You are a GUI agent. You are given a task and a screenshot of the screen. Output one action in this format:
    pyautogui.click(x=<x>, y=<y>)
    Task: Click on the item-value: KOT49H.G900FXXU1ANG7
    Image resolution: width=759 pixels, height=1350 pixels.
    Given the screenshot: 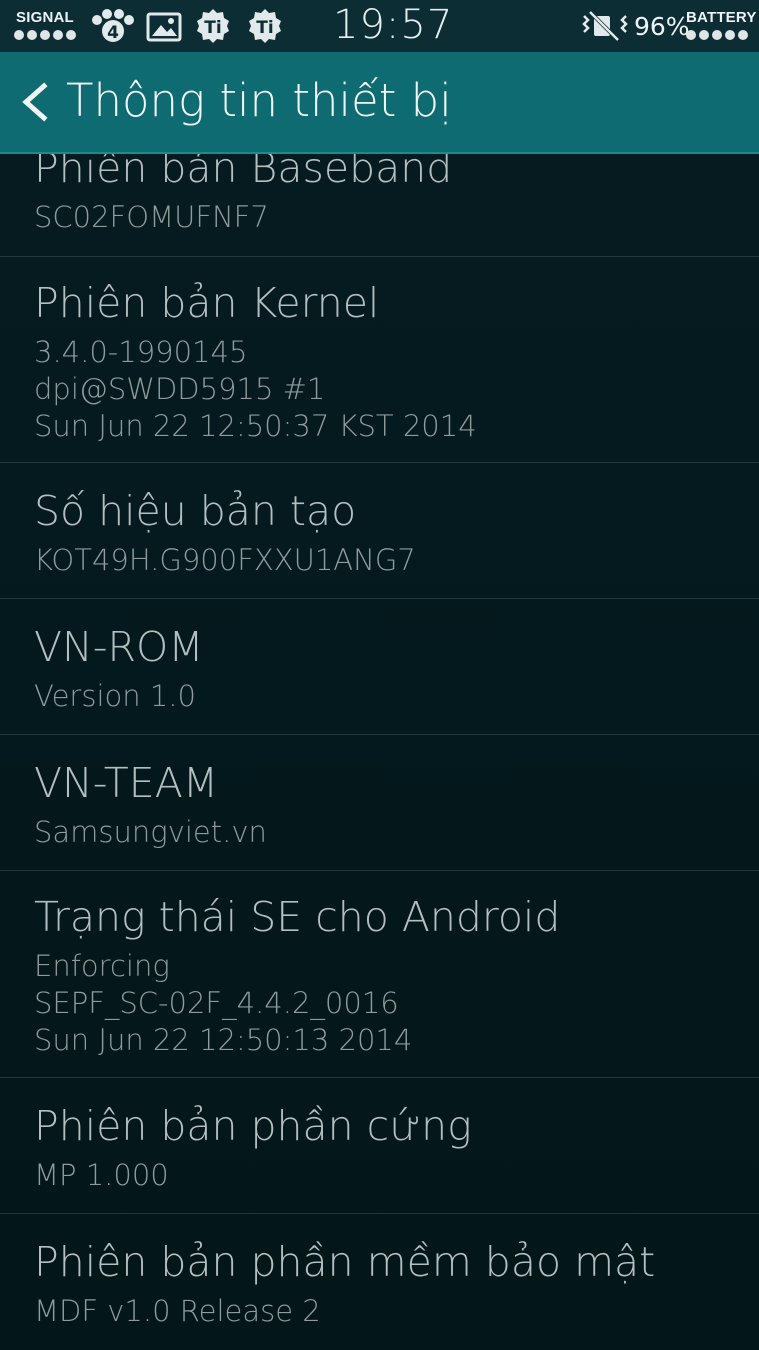 What is the action you would take?
    pyautogui.click(x=225, y=560)
    